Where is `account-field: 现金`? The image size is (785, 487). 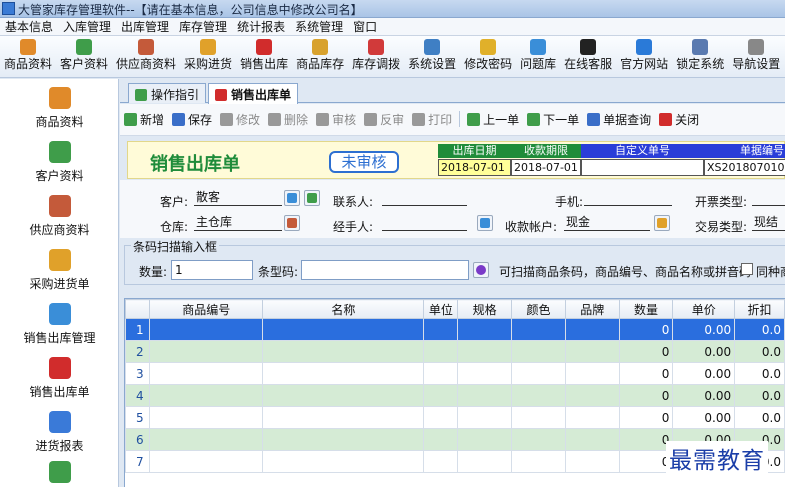 account-field: 现金 is located at coordinates (607, 223).